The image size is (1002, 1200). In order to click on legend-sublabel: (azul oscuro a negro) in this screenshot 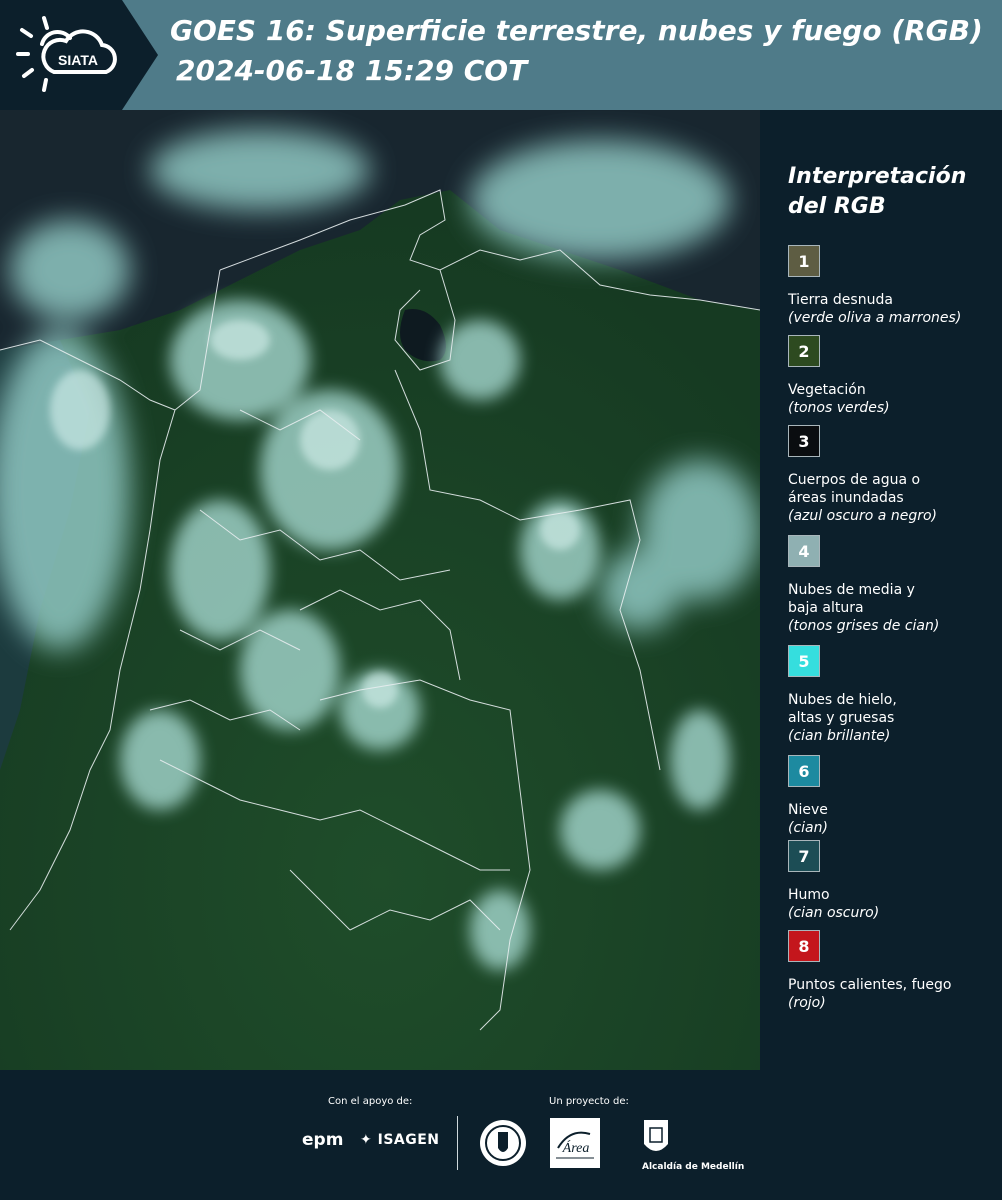, I will do `click(862, 516)`.